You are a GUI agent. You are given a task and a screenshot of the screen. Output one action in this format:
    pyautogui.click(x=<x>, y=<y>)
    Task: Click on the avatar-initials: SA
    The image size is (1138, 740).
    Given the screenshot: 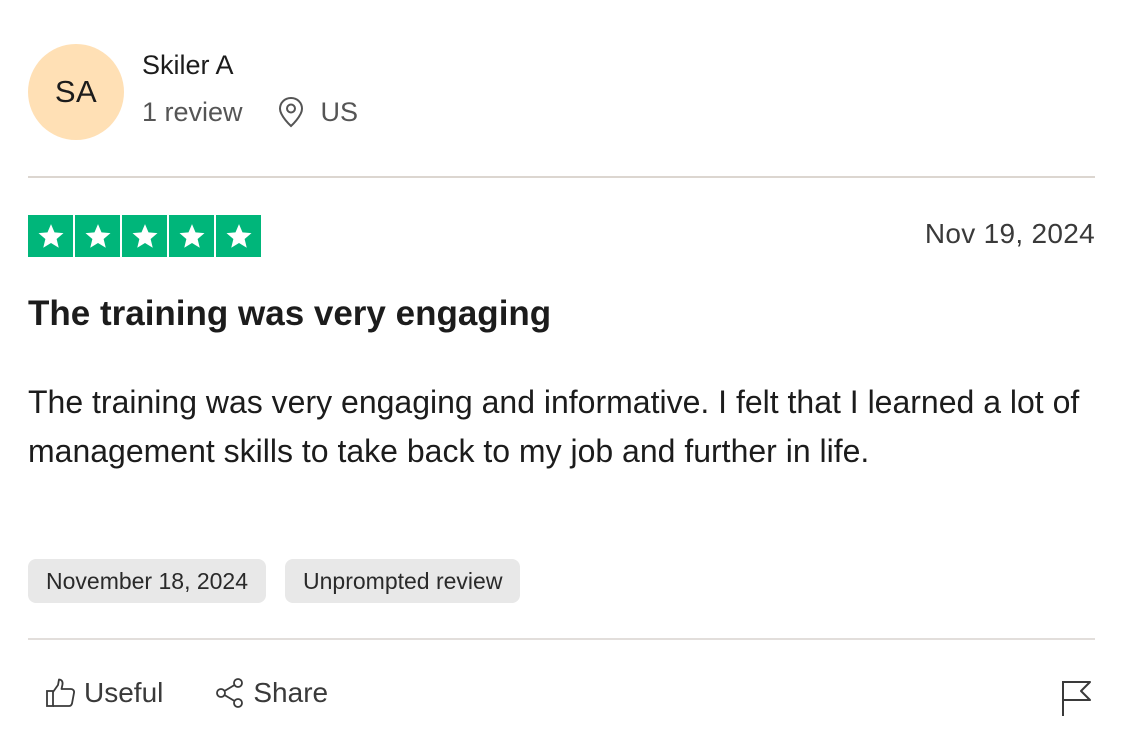 What is the action you would take?
    pyautogui.click(x=76, y=91)
    